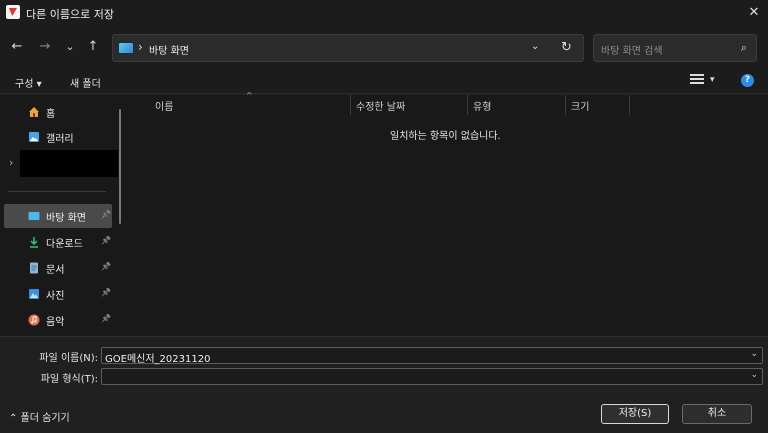 The height and width of the screenshot is (433, 768). What do you see at coordinates (445, 136) in the screenshot?
I see `empty-list-message: 일치하는 항목이 없습니다.` at bounding box center [445, 136].